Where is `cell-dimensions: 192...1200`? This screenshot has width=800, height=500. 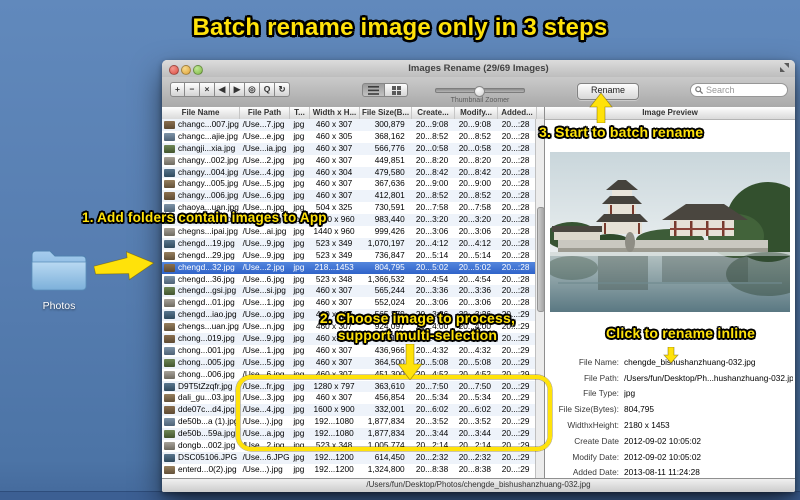 cell-dimensions: 192...1200 is located at coordinates (334, 468).